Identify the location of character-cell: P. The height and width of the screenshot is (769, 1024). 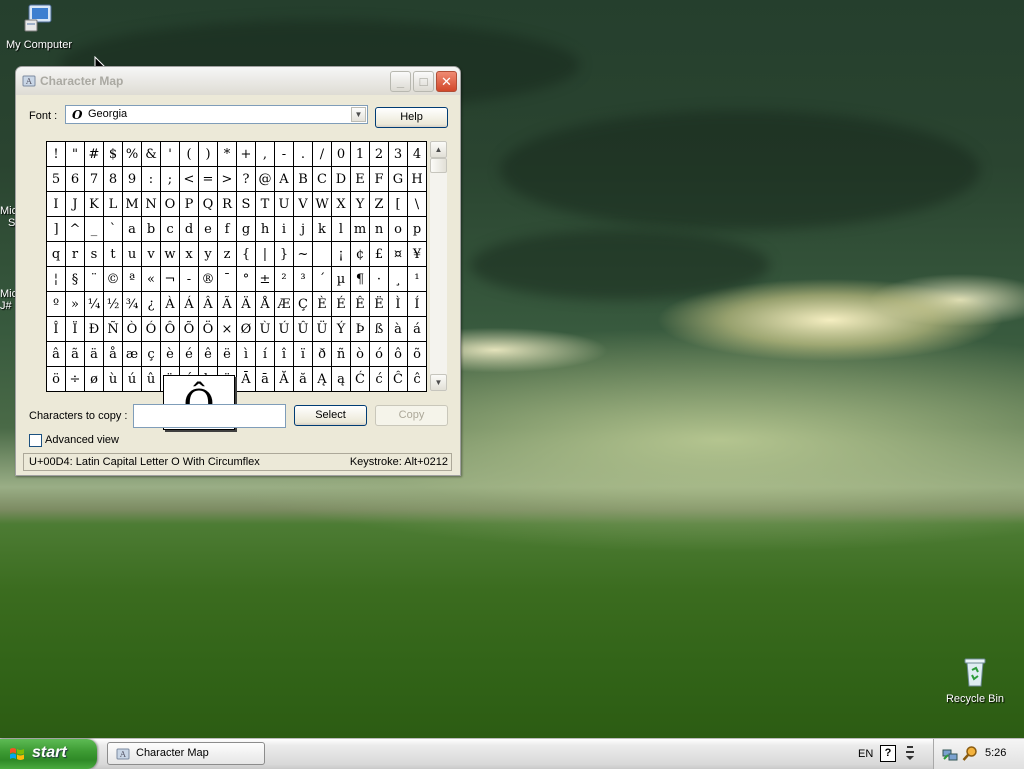
(189, 204).